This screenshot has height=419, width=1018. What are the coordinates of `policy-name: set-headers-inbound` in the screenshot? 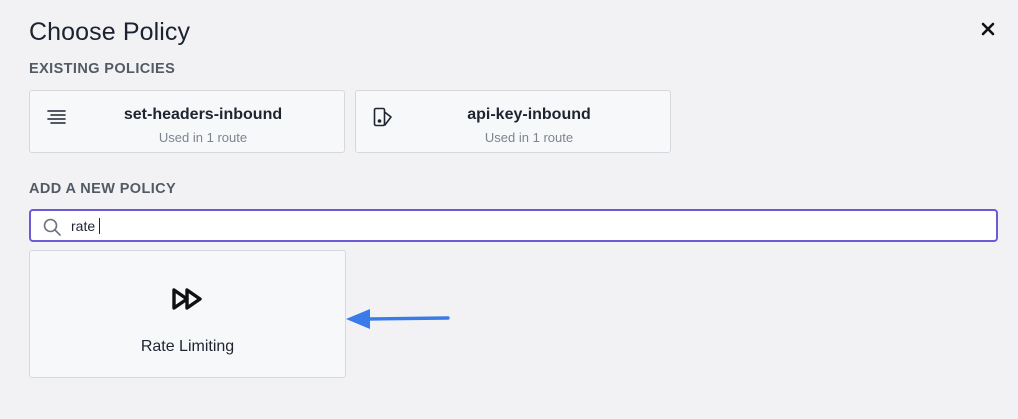 It's located at (203, 114).